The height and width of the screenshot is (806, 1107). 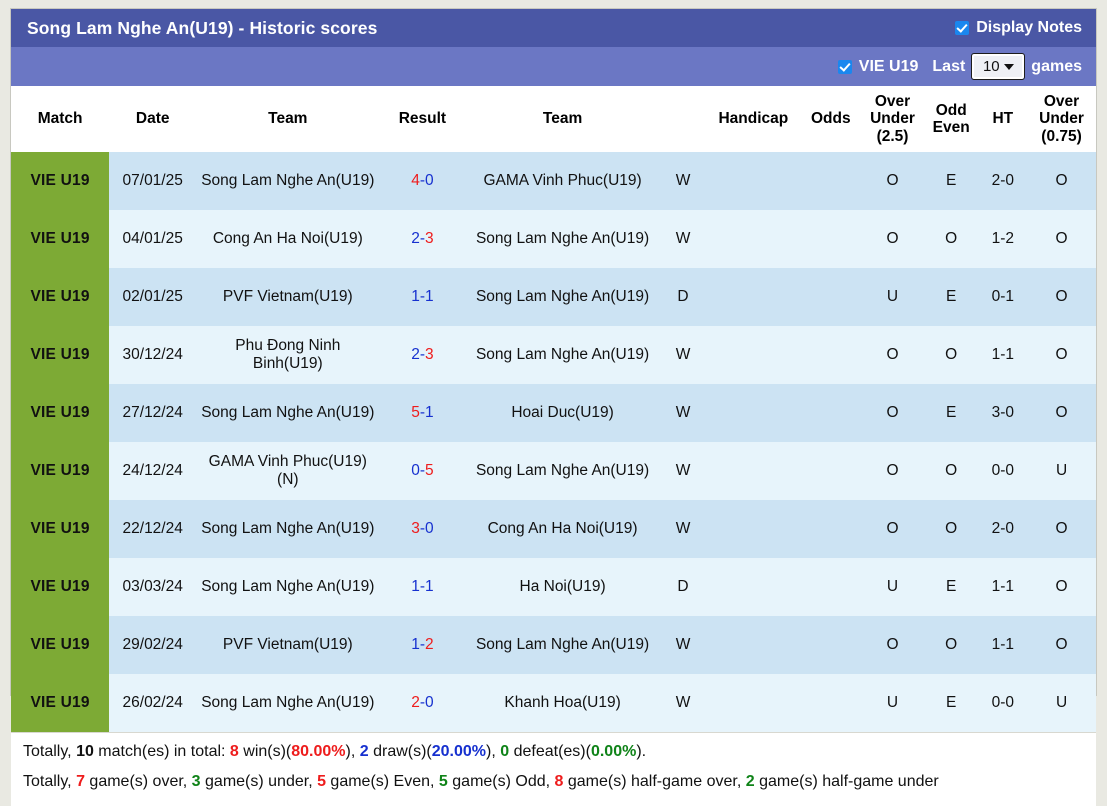 What do you see at coordinates (892, 703) in the screenshot?
I see `row-over-under-25: U` at bounding box center [892, 703].